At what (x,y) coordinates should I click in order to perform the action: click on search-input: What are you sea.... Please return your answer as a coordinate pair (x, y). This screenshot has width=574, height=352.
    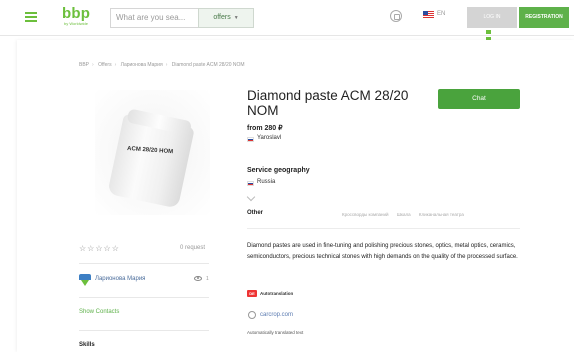
    Looking at the image, I should click on (154, 18).